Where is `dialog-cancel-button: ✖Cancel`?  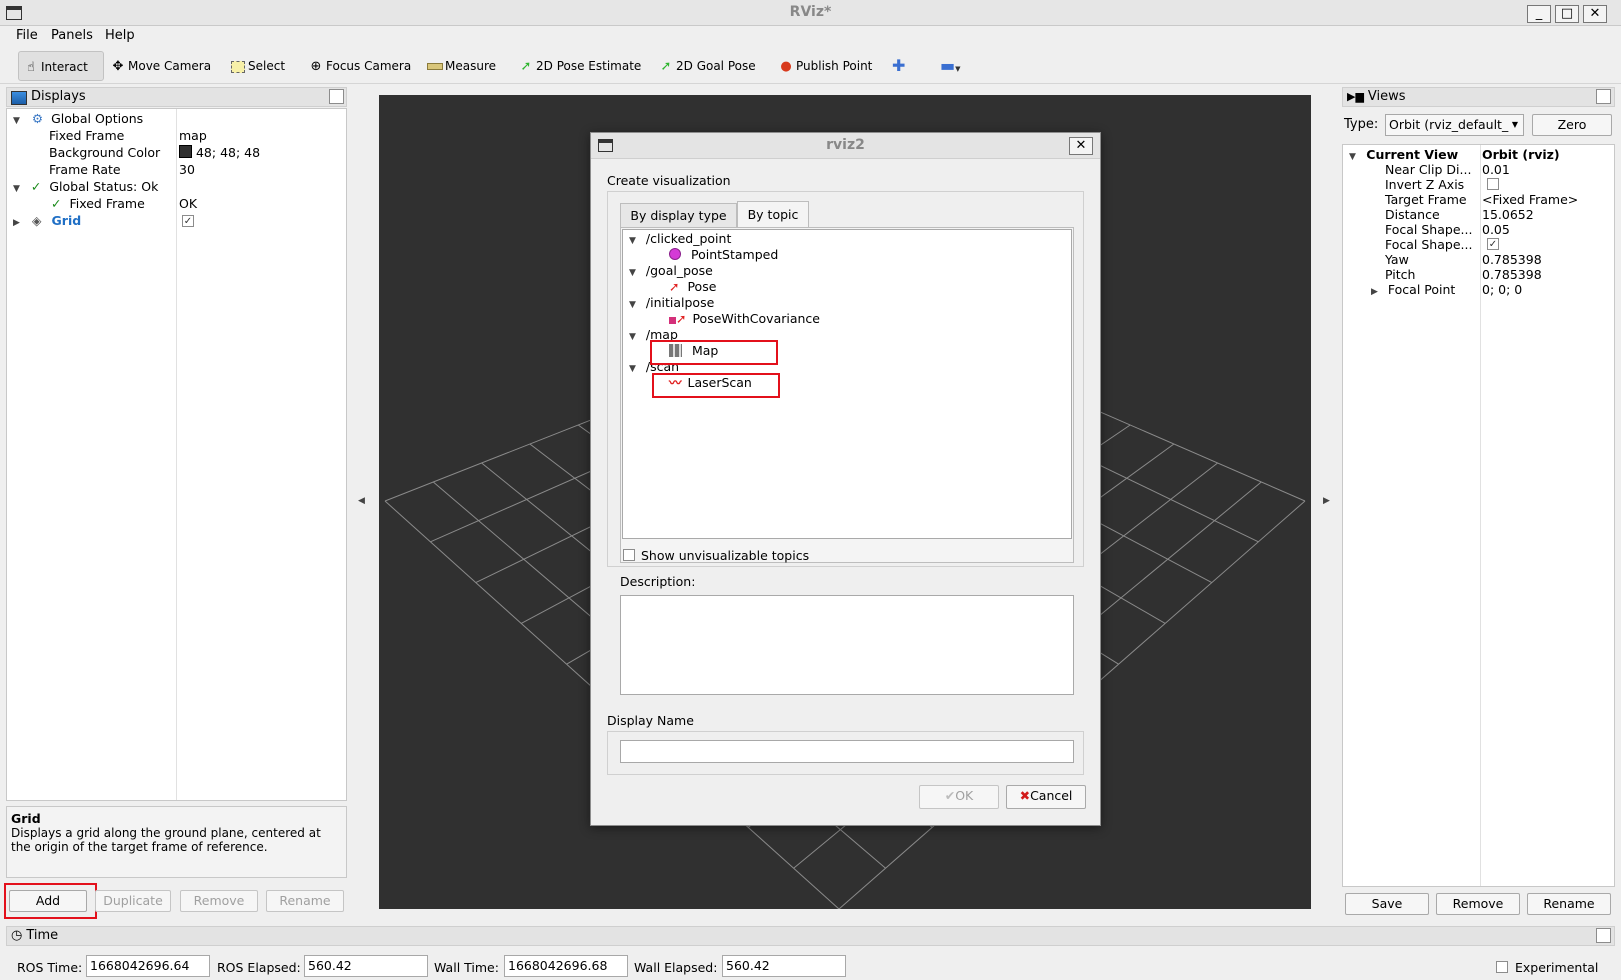 dialog-cancel-button: ✖Cancel is located at coordinates (1046, 797).